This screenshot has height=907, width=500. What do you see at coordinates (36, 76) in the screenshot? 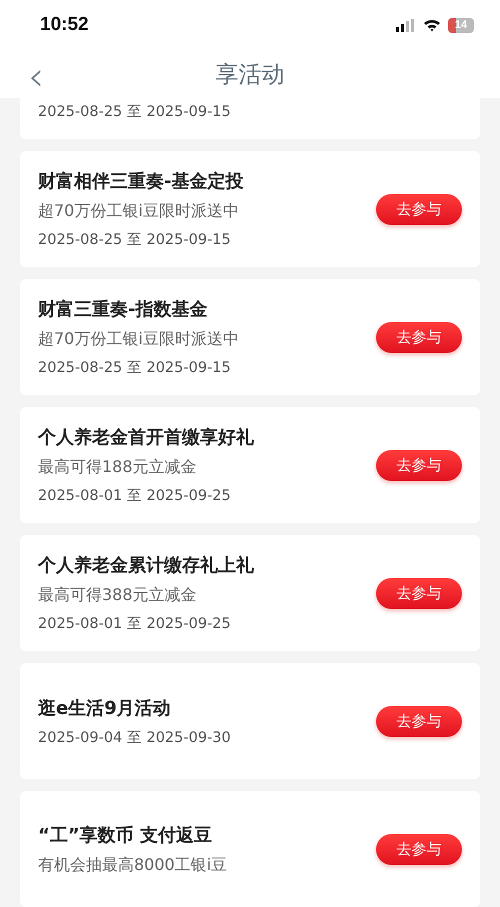
I see `back-button: ‹` at bounding box center [36, 76].